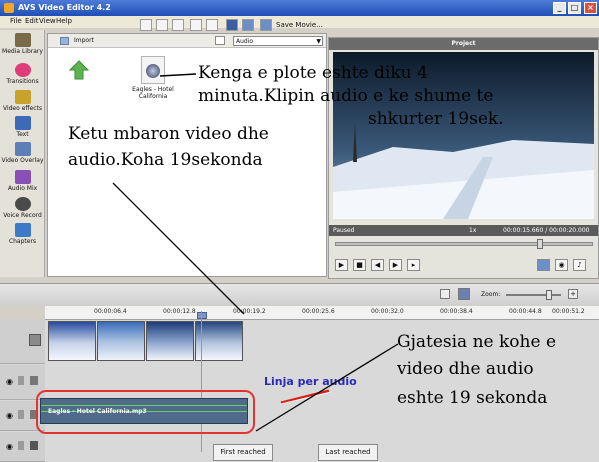 The width and height of the screenshot is (599, 462). What do you see at coordinates (168, 134) in the screenshot?
I see `end-note-line-1: Ketu mbaron video dhe` at bounding box center [168, 134].